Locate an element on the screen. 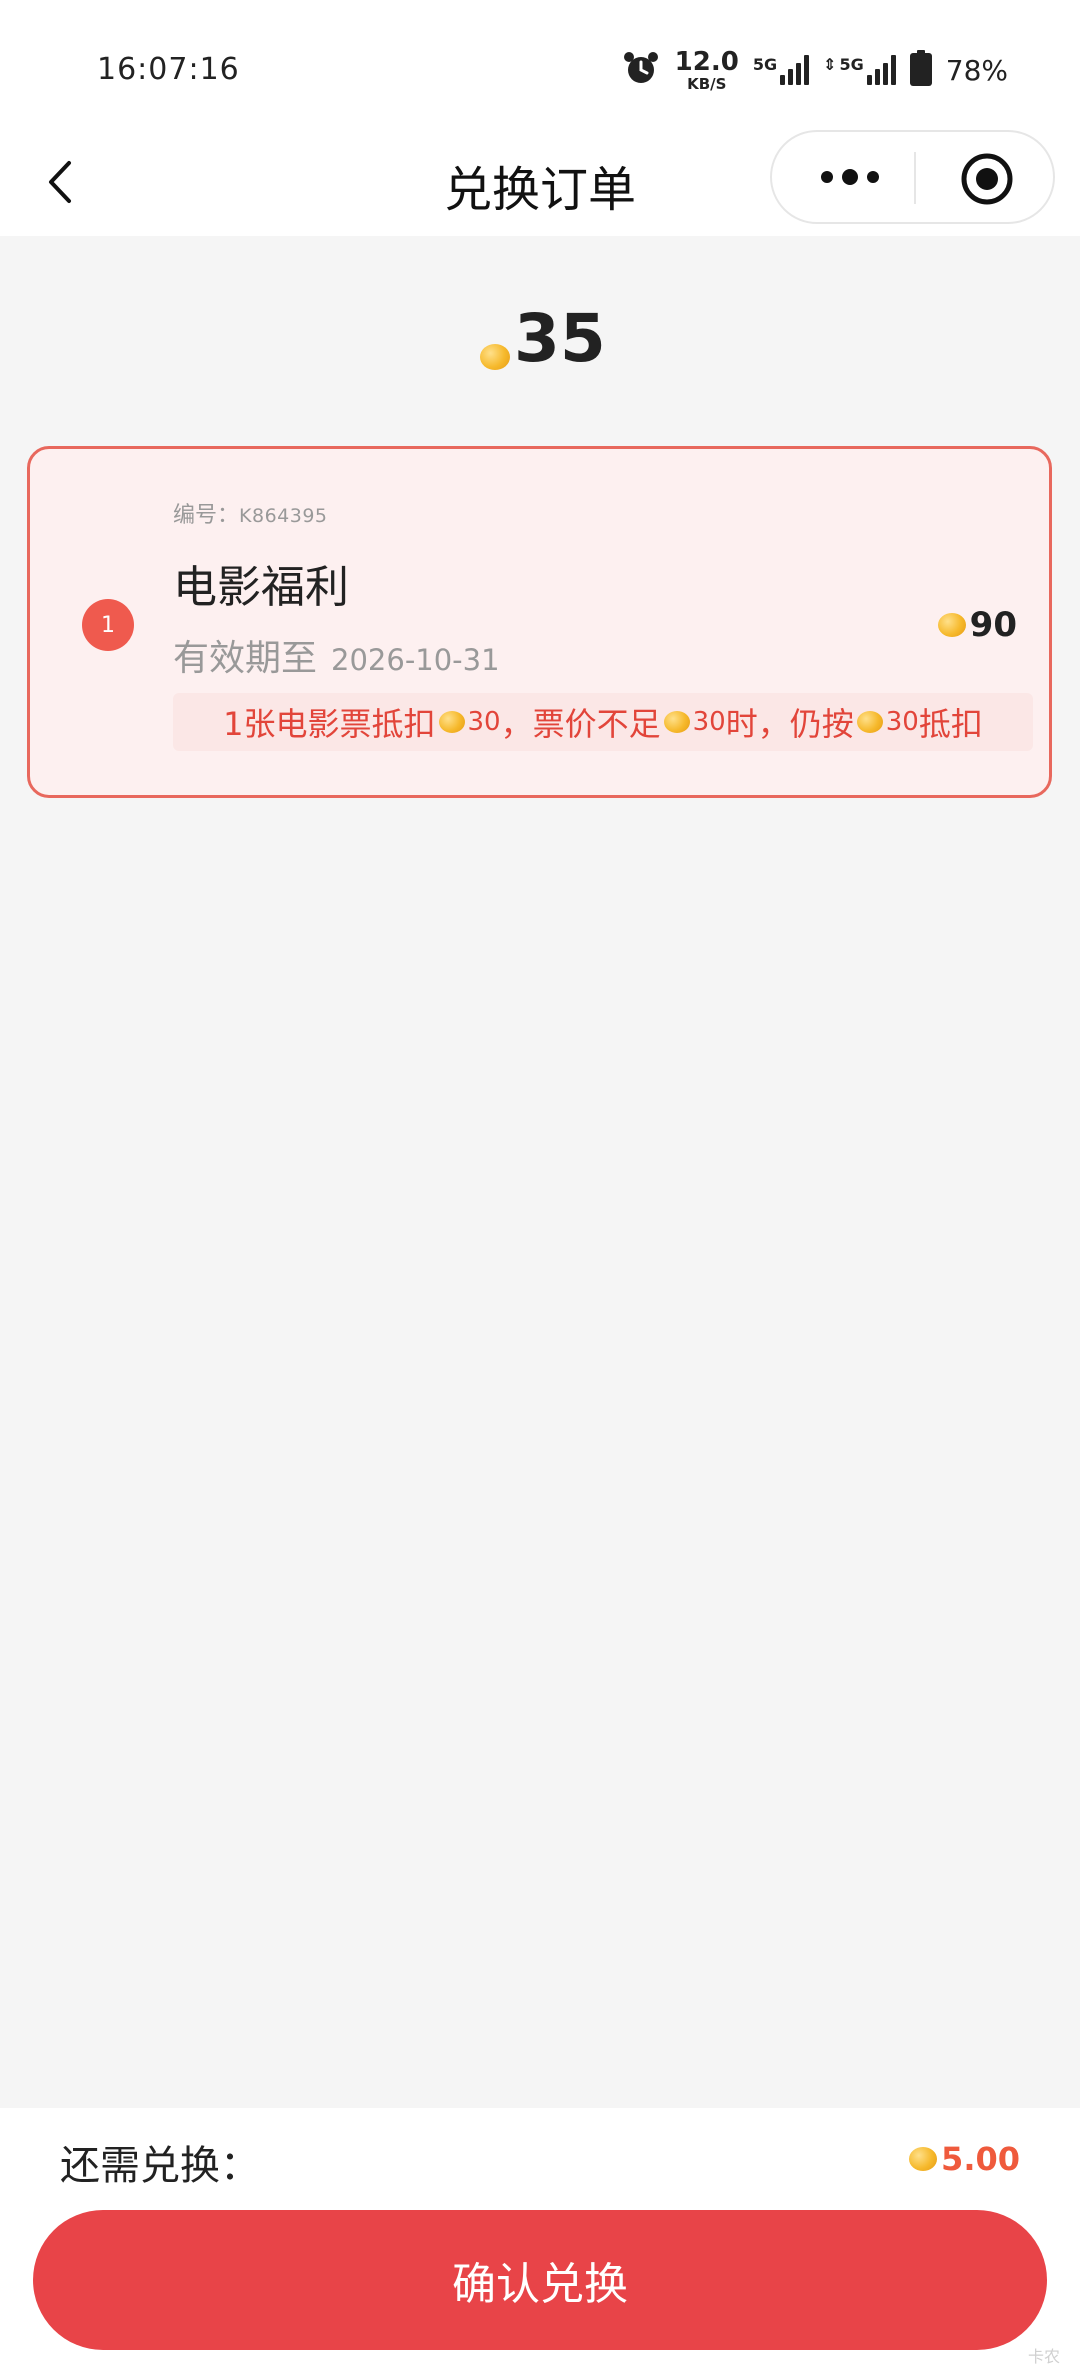 The image size is (1080, 2373). item-expiry: 有效期至 2026-10-31 is located at coordinates (336, 658).